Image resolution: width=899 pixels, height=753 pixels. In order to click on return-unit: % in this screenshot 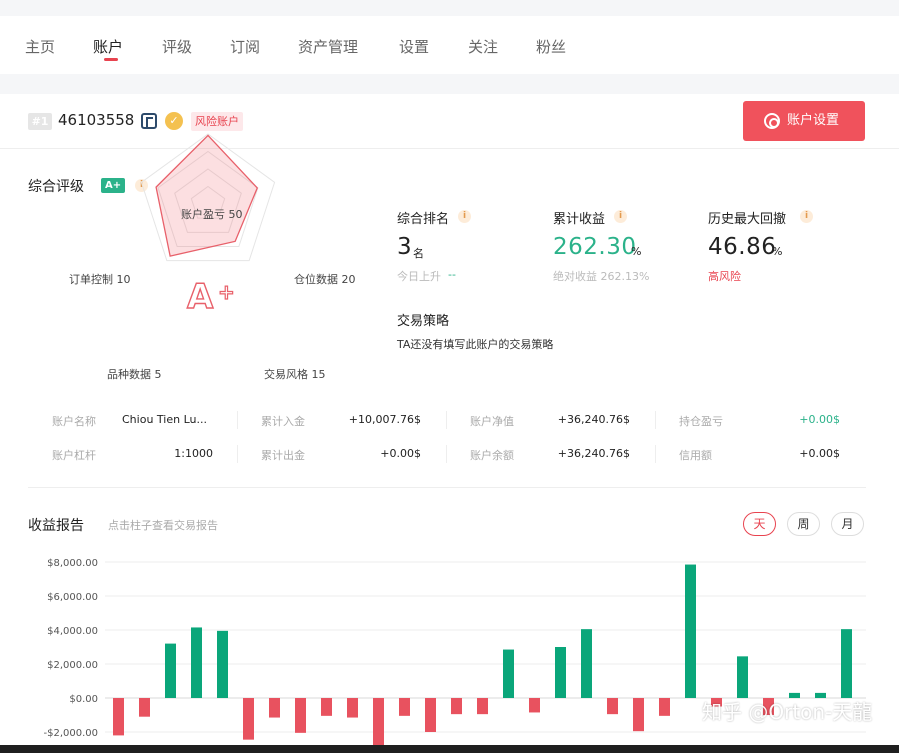, I will do `click(636, 251)`.